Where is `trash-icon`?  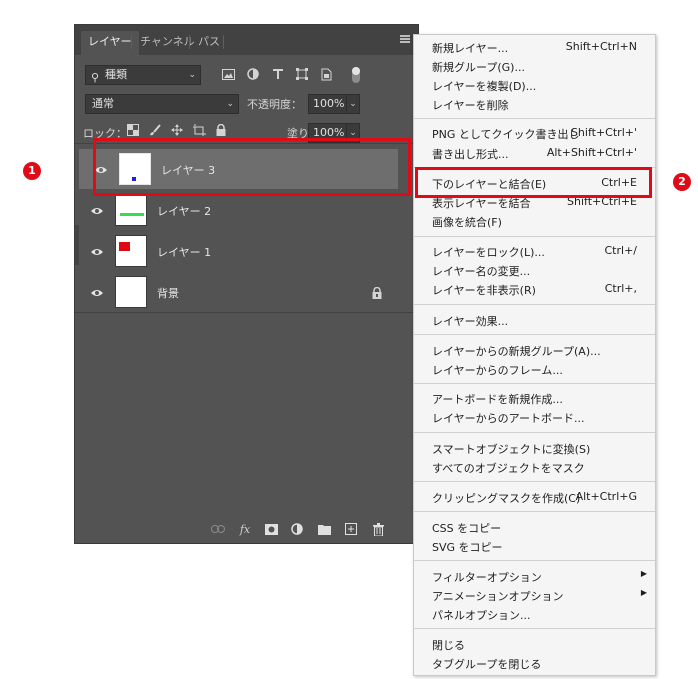
trash-icon is located at coordinates (378, 529).